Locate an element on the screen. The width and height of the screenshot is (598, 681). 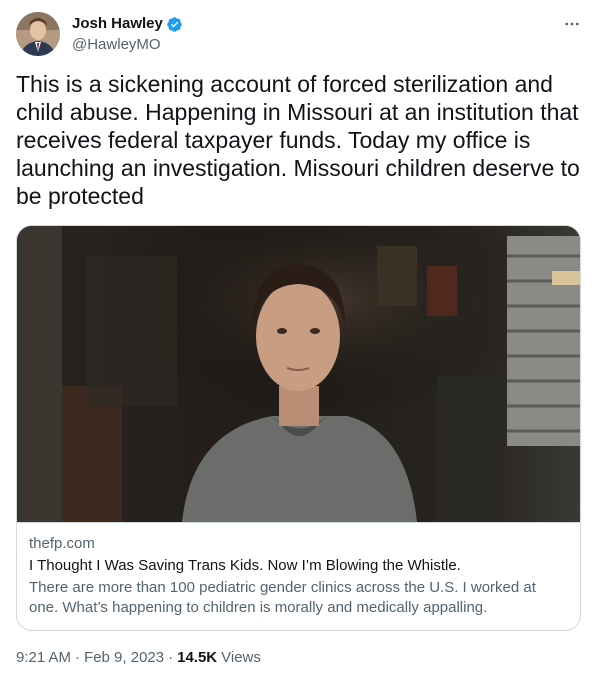
avatar is located at coordinates (38, 34).